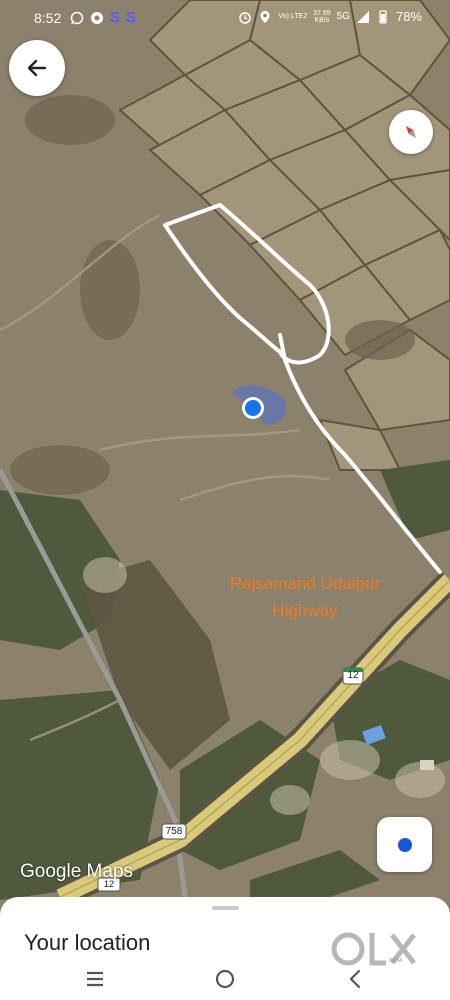  I want to click on annotation-line-1: Rajsamand Udaipur, so click(305, 583).